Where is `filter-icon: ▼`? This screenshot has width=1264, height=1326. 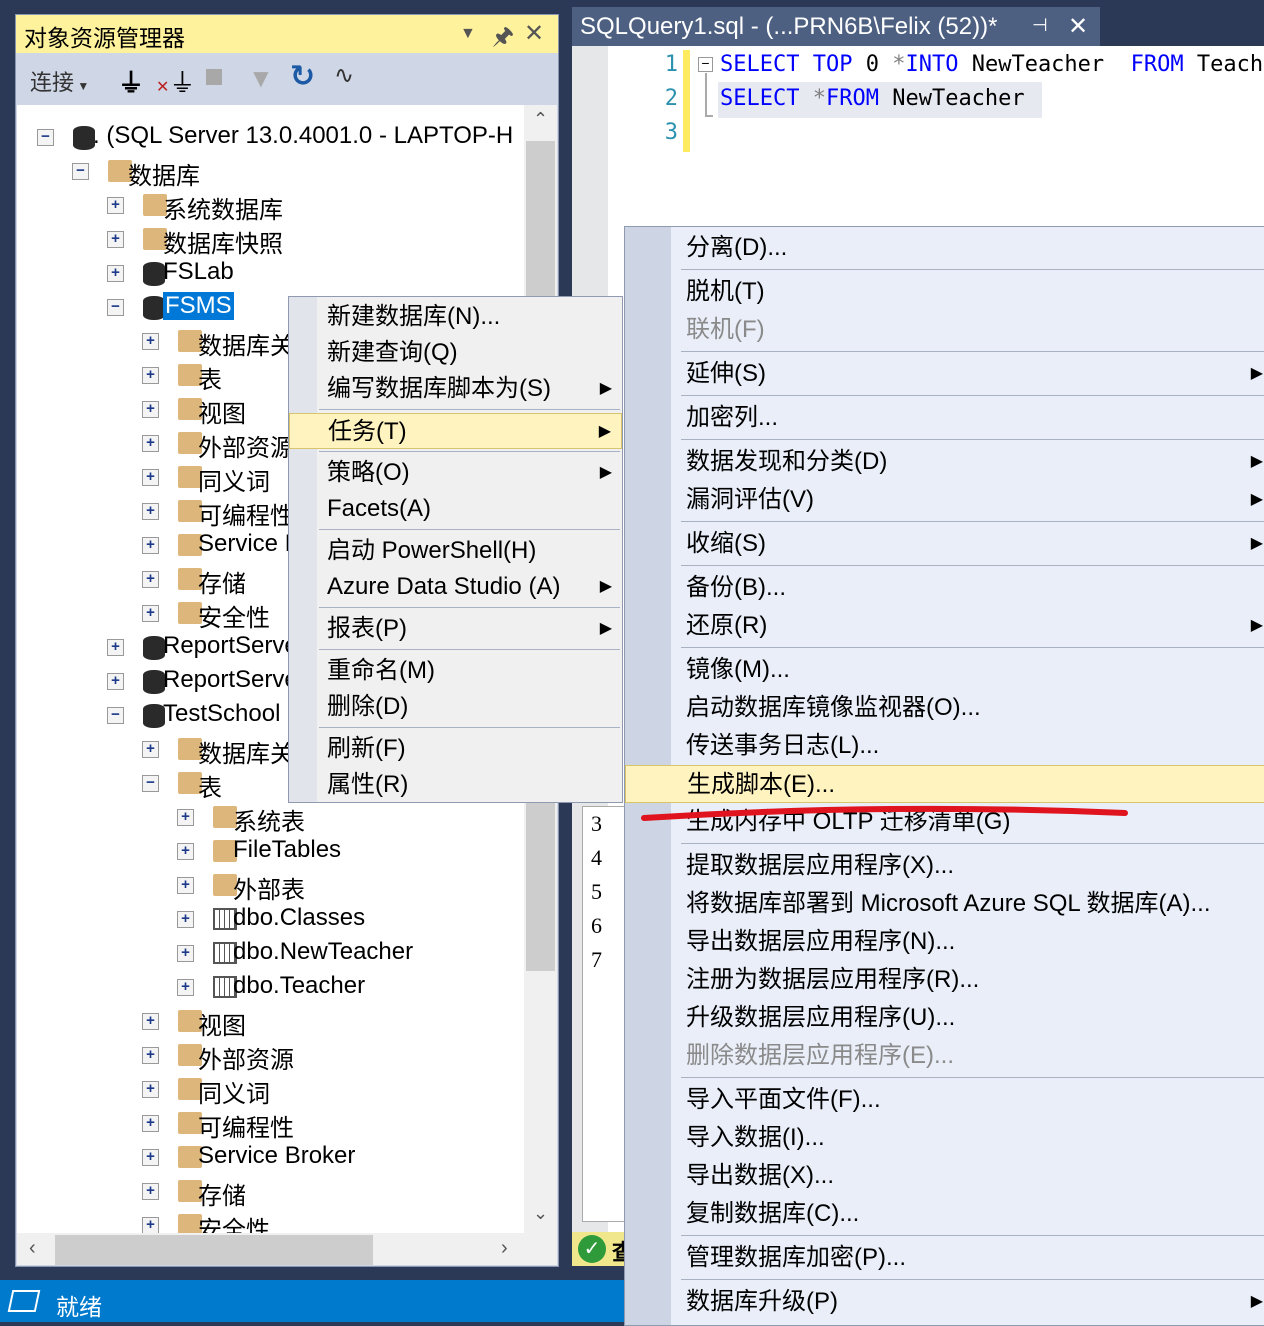 filter-icon: ▼ is located at coordinates (261, 78).